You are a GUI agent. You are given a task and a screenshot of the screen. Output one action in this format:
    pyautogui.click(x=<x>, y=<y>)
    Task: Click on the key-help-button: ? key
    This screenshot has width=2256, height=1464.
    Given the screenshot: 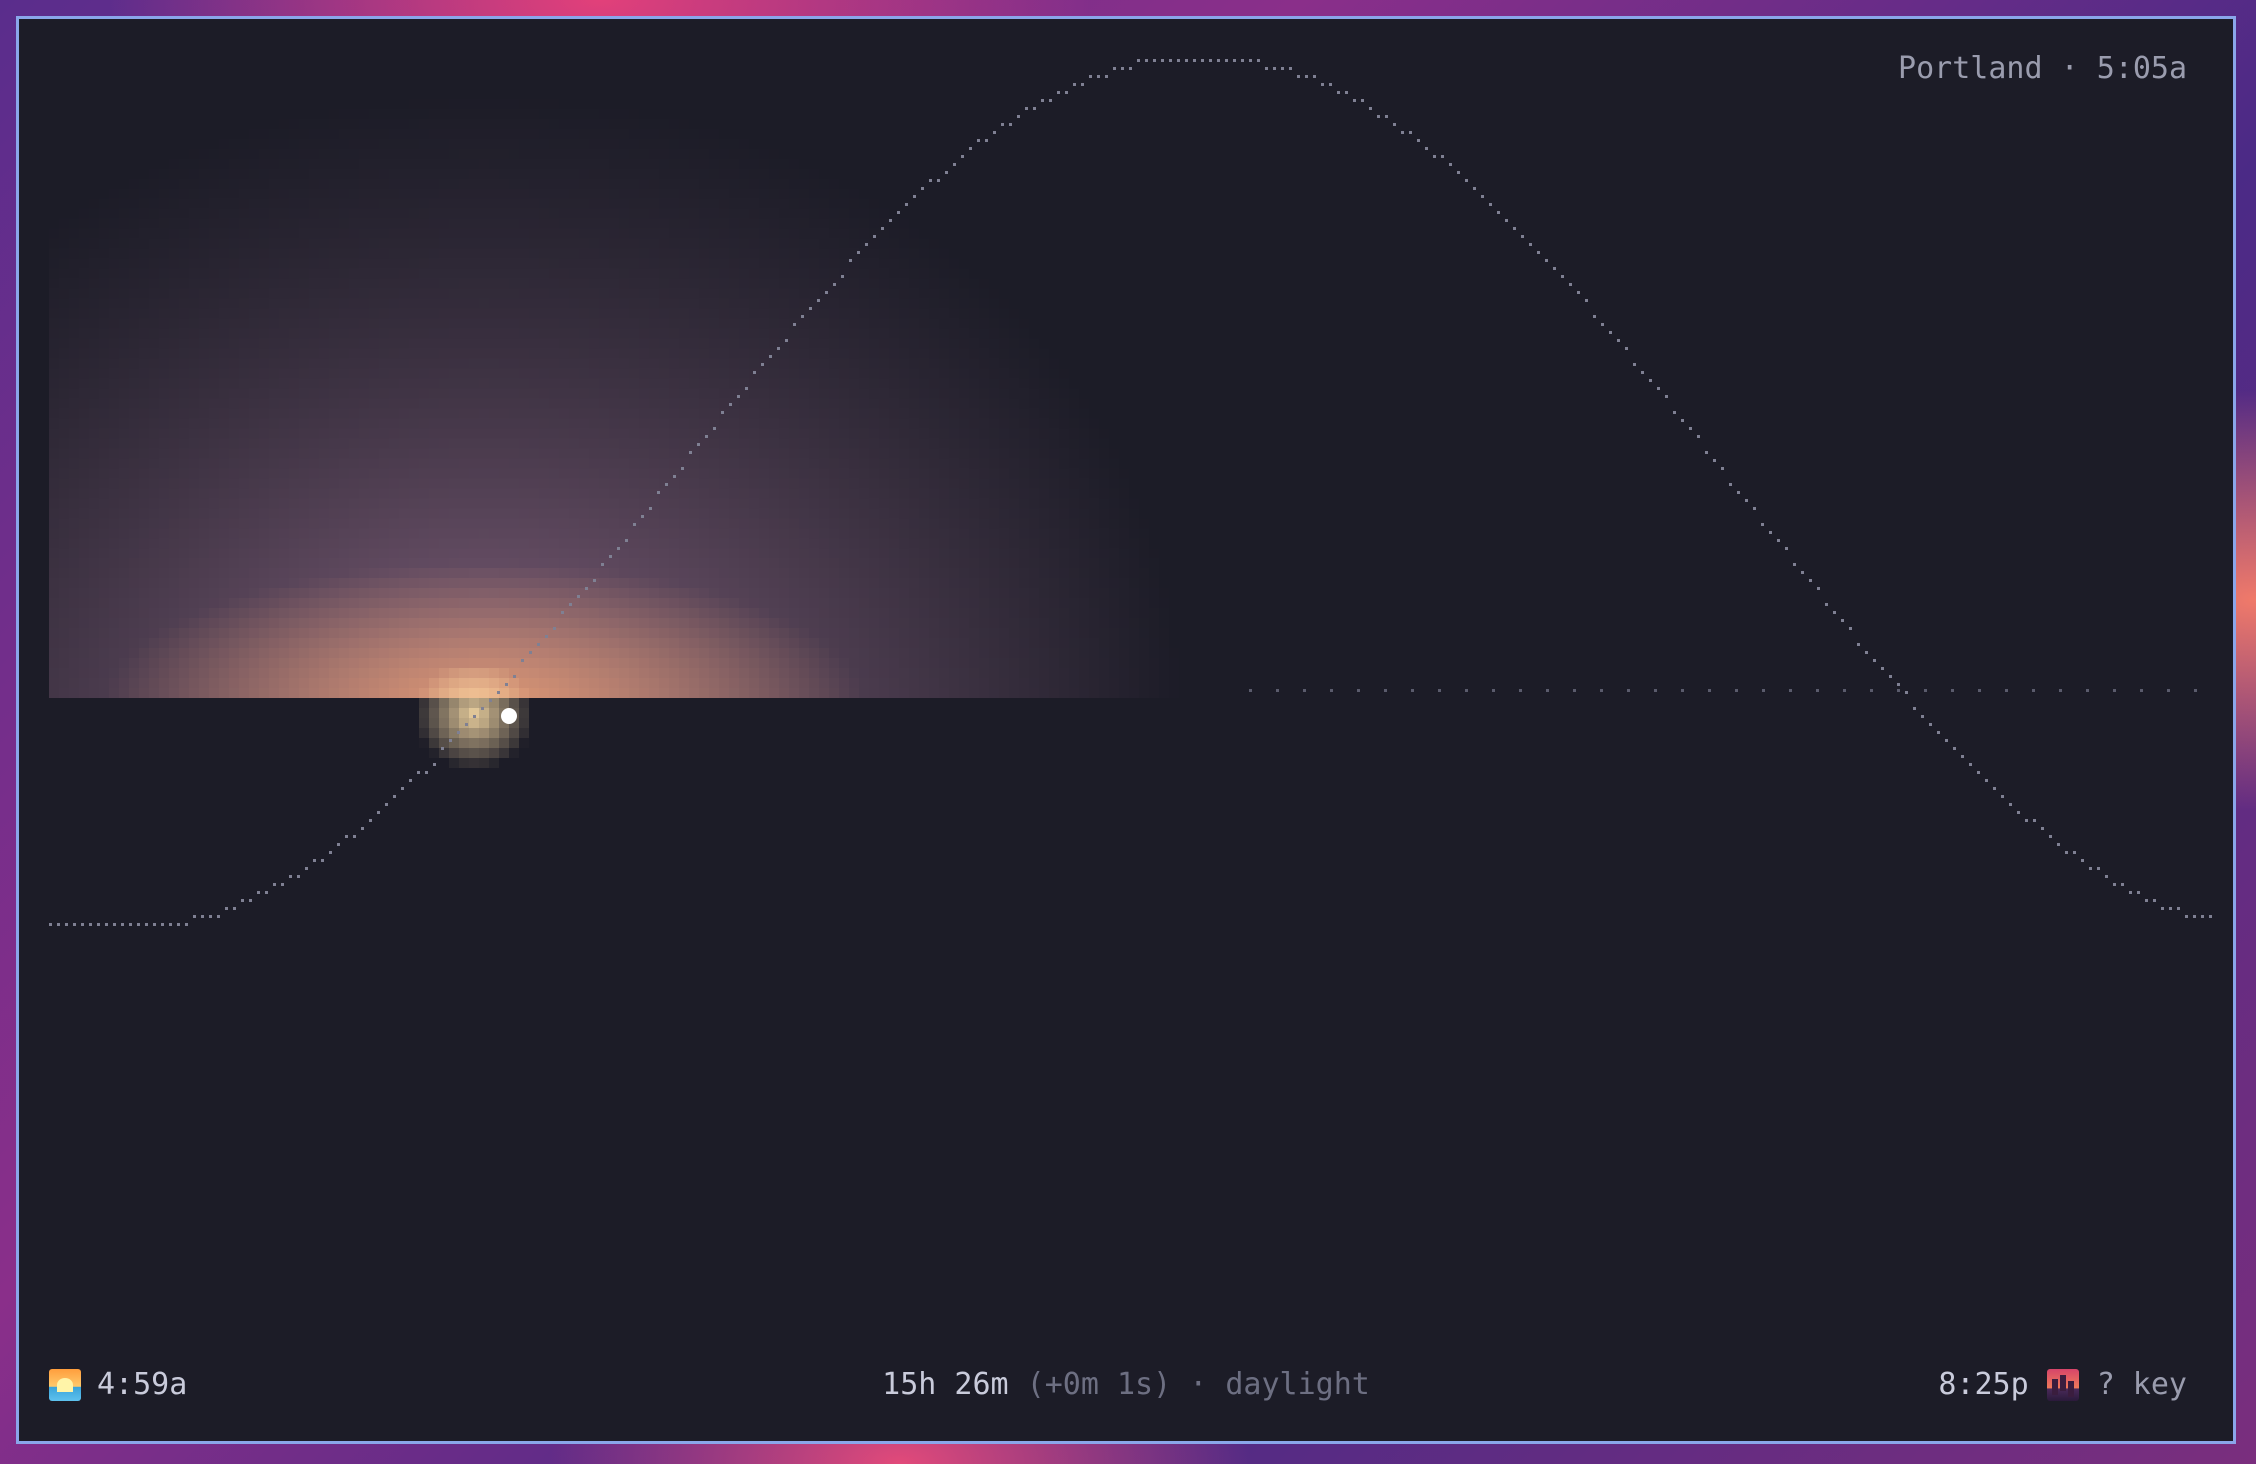 What is the action you would take?
    pyautogui.click(x=2142, y=1384)
    